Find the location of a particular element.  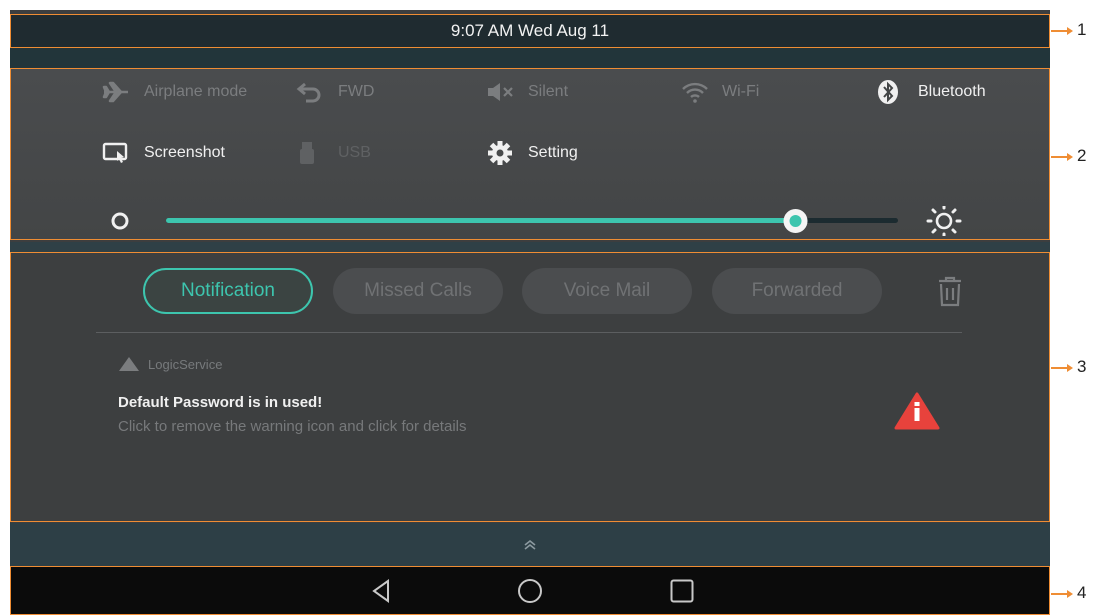

panel-handle is located at coordinates (530, 544).